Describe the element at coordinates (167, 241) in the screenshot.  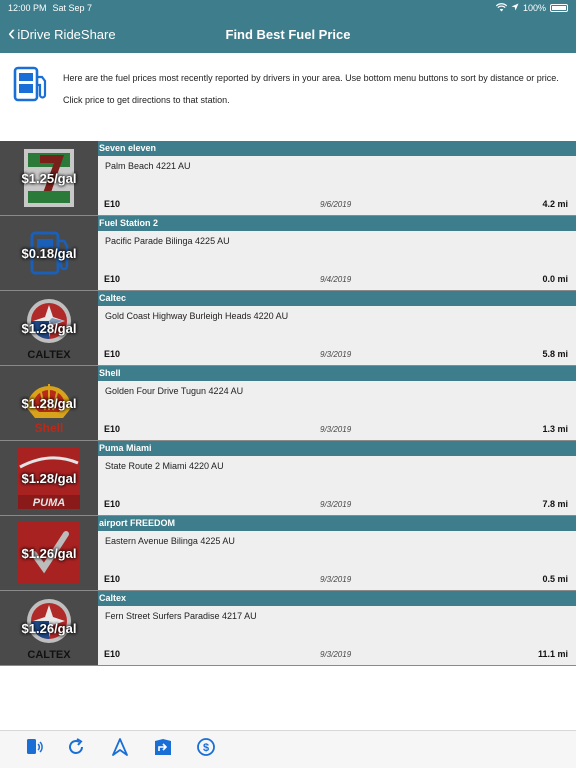
I see `station-address: Pacific Parade Bilinga 4225 AU` at that location.